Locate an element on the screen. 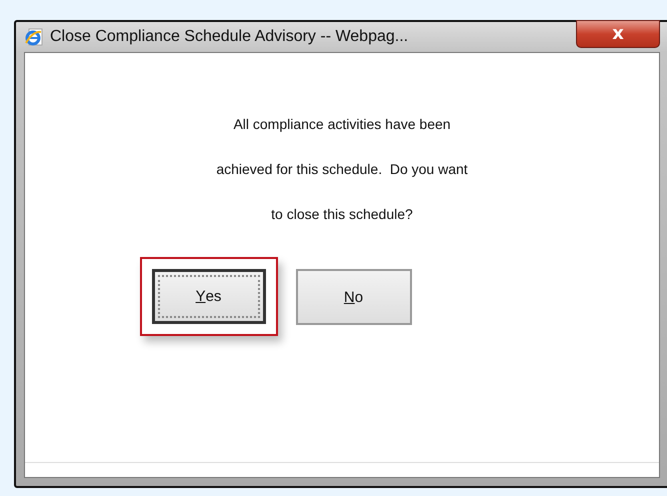 The height and width of the screenshot is (496, 667). browser-icon is located at coordinates (34, 37).